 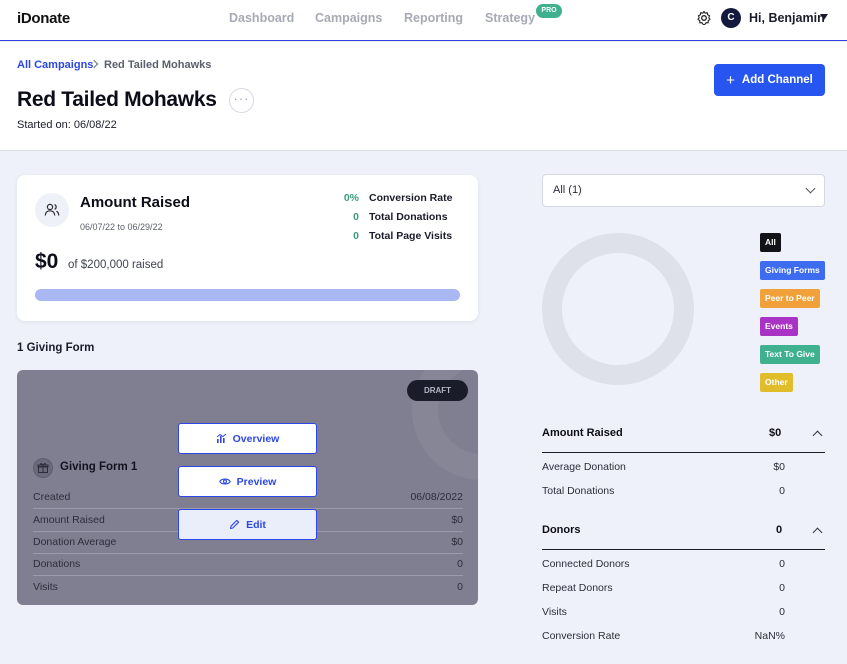 I want to click on pro-badge: PRO, so click(x=549, y=11).